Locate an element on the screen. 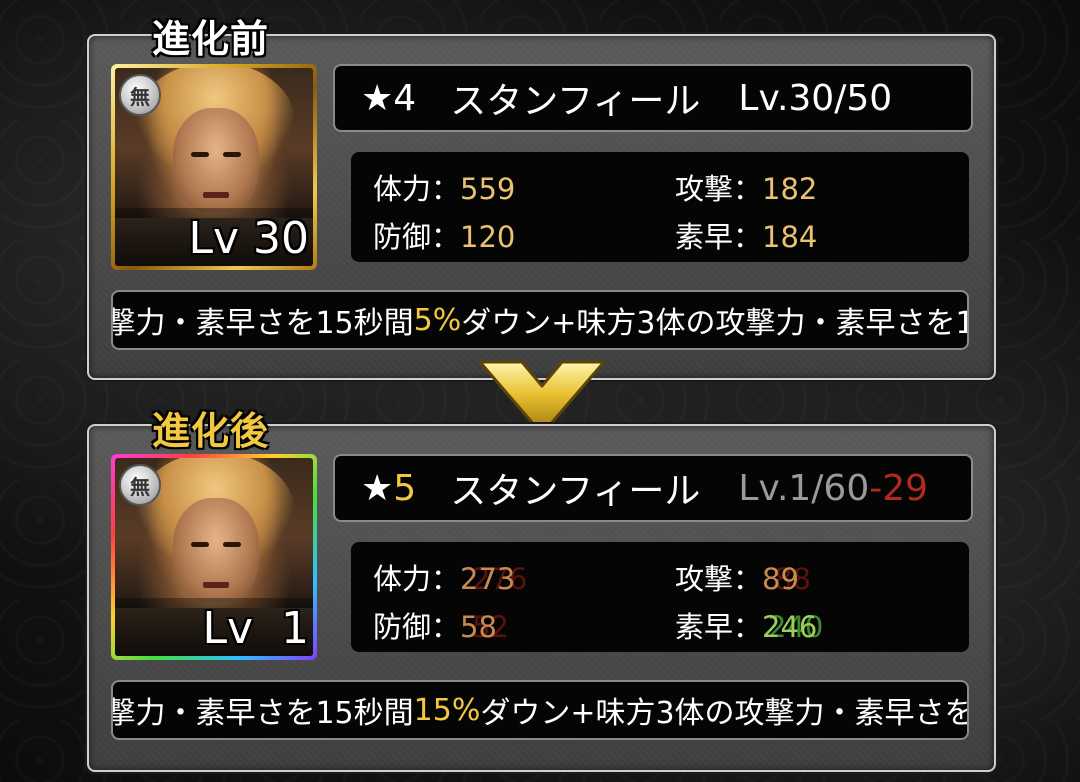 This screenshot has height=782, width=1080. after-character-portrait: 無 Lv 1 is located at coordinates (214, 557).